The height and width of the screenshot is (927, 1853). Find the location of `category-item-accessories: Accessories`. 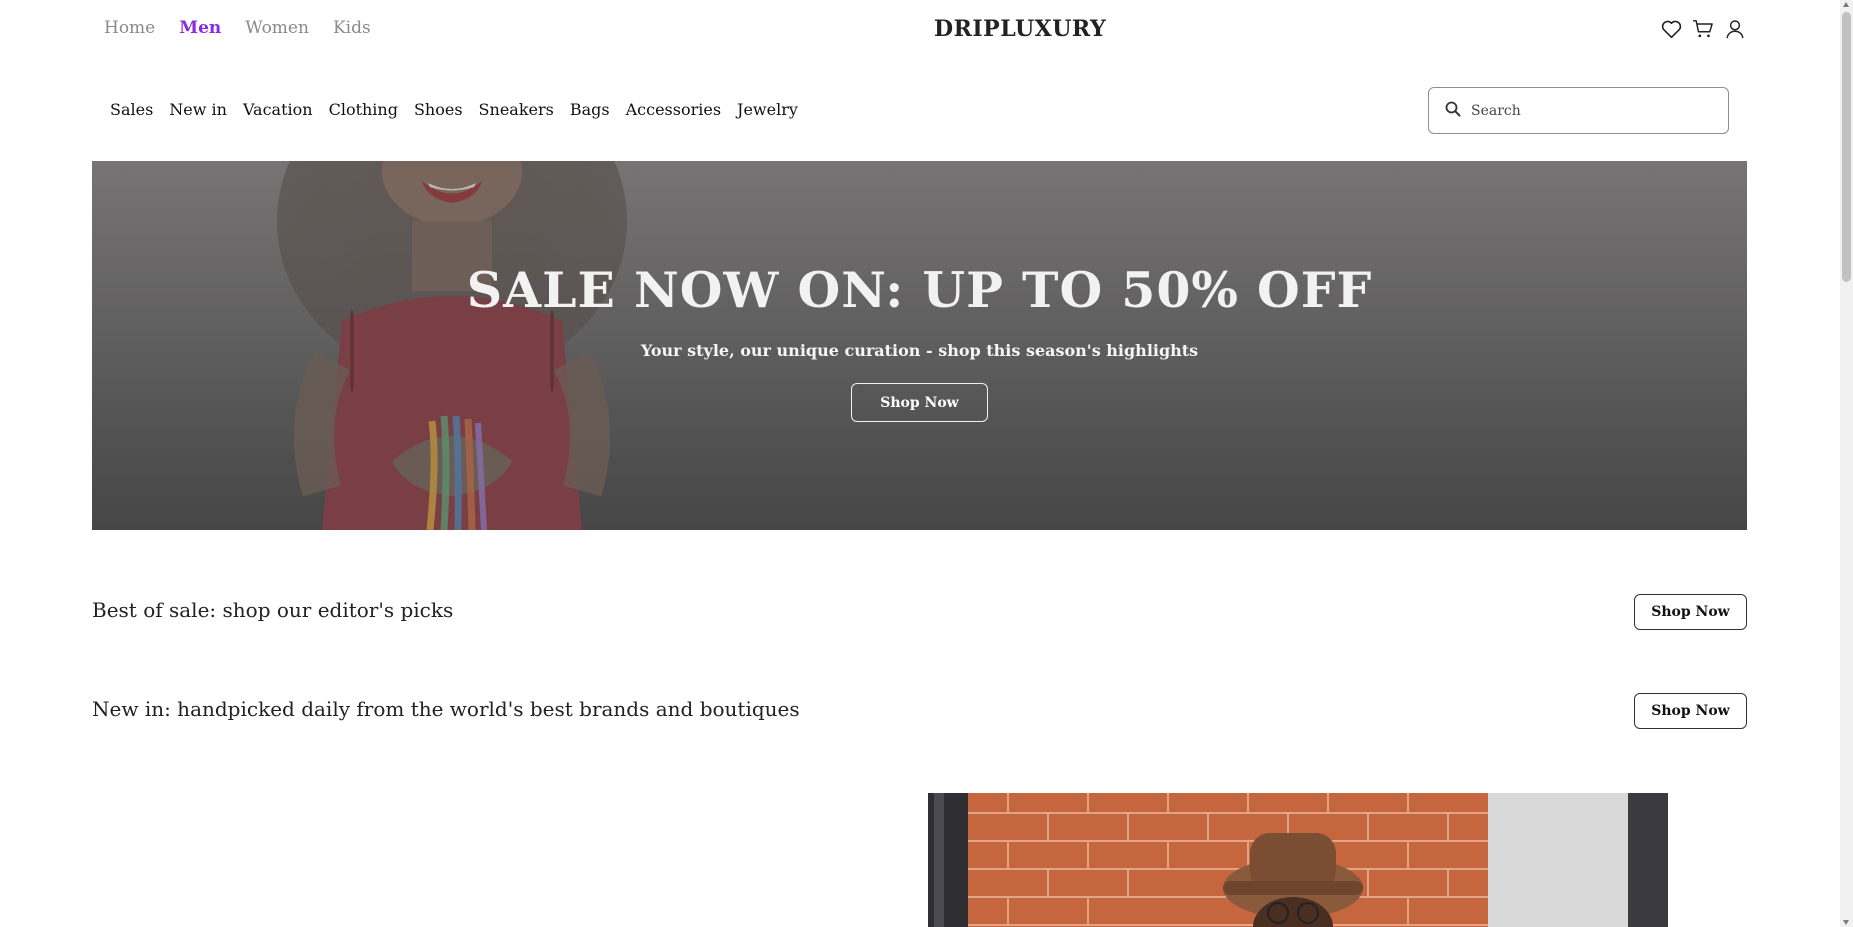

category-item-accessories: Accessories is located at coordinates (673, 109).